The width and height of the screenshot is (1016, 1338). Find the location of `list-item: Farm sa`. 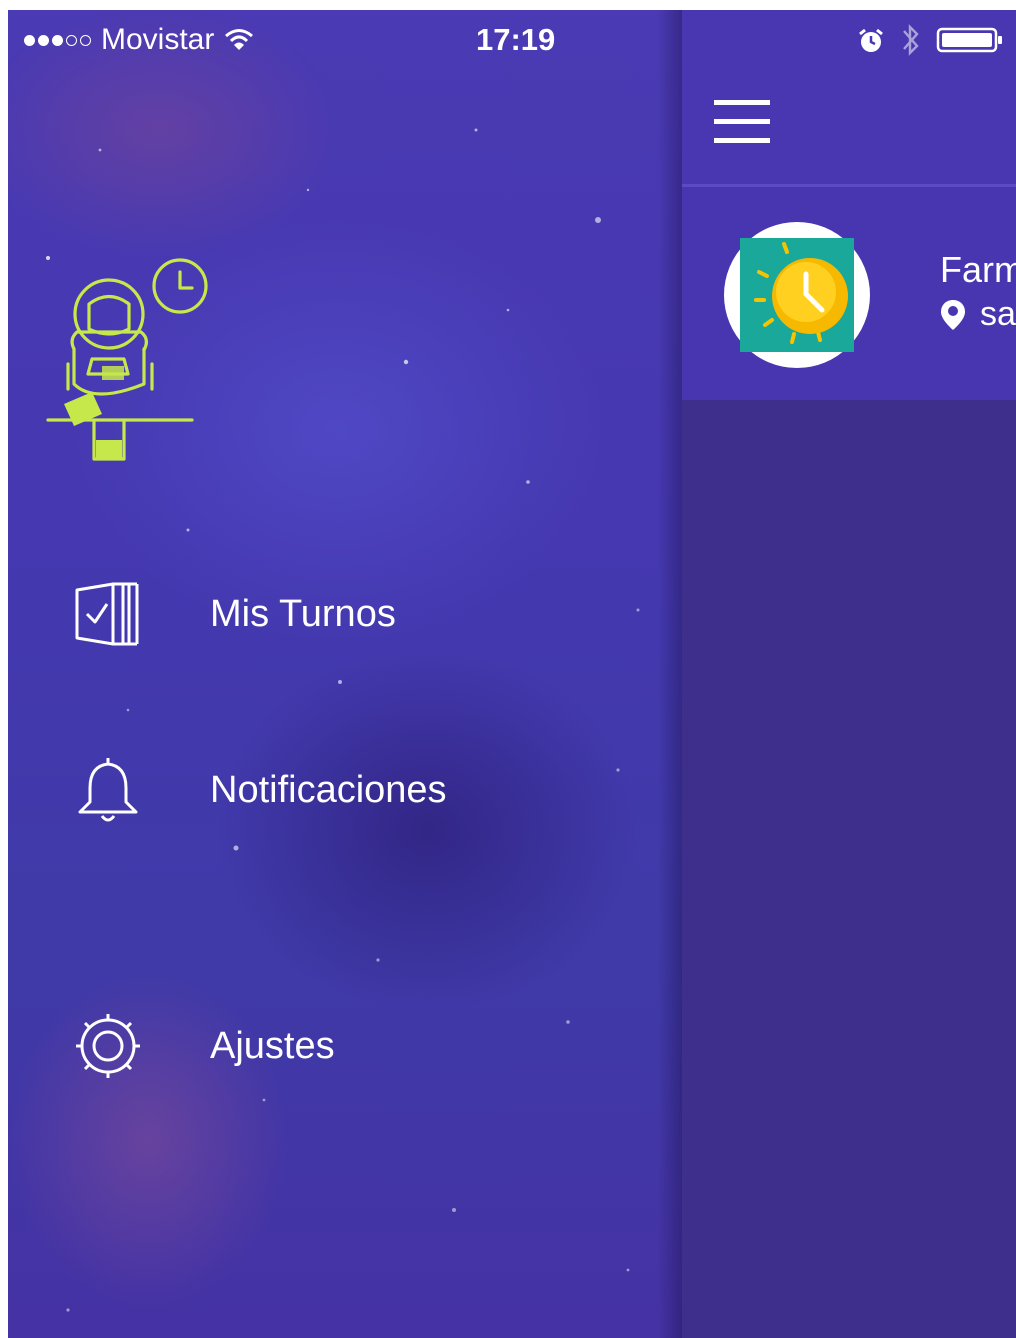

list-item: Farm sa is located at coordinates (849, 293).